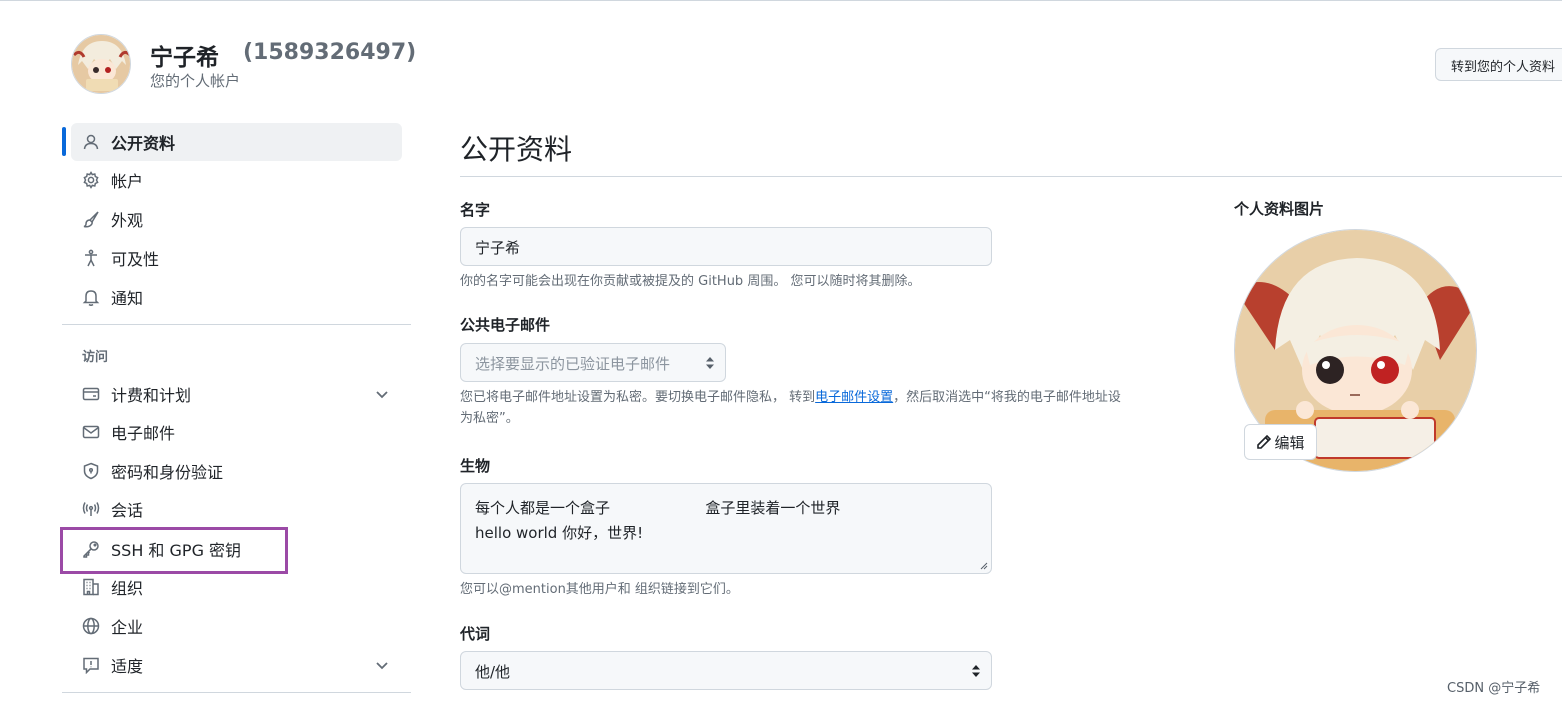 This screenshot has height=701, width=1562. What do you see at coordinates (236, 587) in the screenshot?
I see `sidebar-item-organizations: 组织` at bounding box center [236, 587].